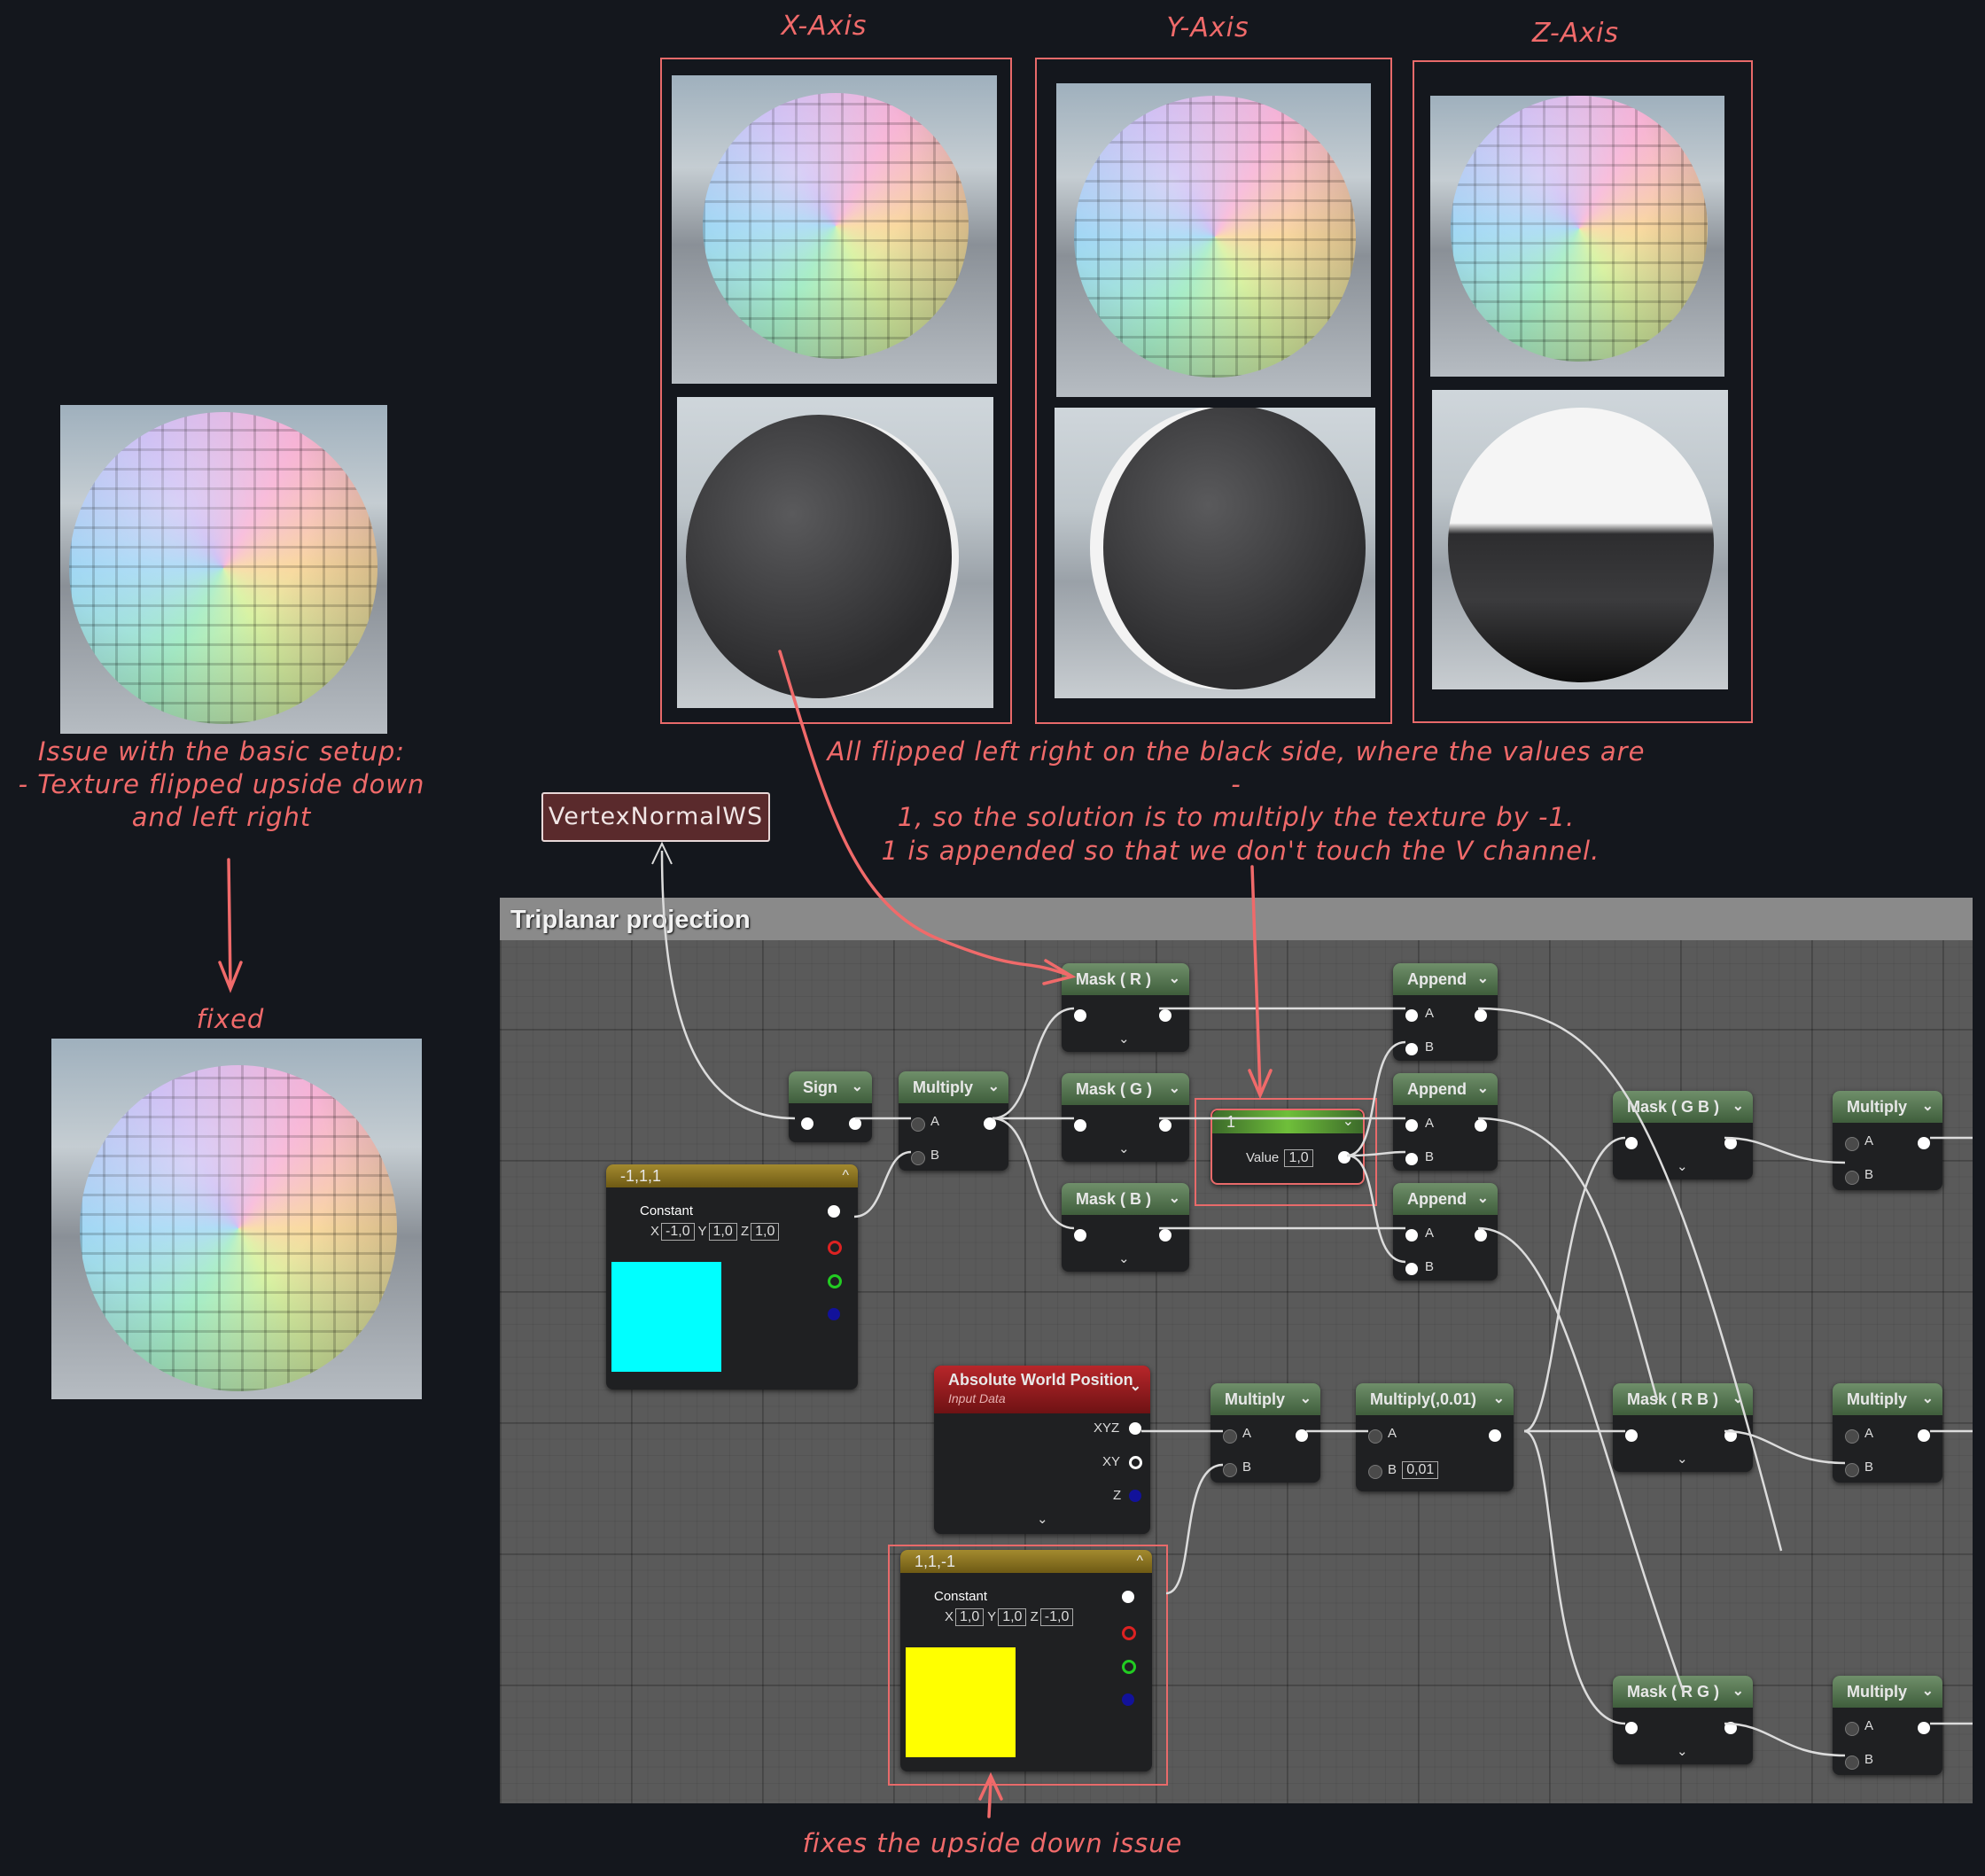  Describe the element at coordinates (1411, 1235) in the screenshot. I see `append-3-pin-a` at that location.